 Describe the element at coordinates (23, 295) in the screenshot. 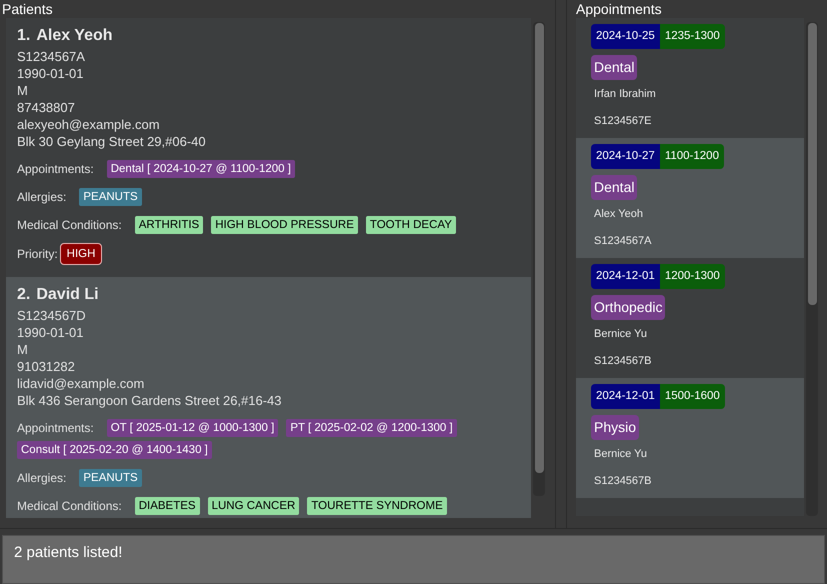

I see `patient-index: 2.` at that location.